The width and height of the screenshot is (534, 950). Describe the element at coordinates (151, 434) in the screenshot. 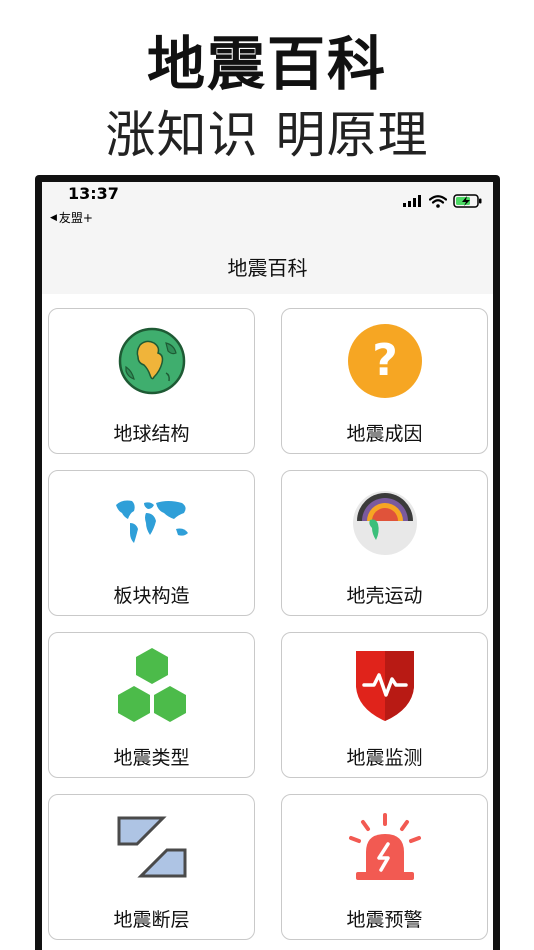

I see `tile-label: 地球结构` at that location.